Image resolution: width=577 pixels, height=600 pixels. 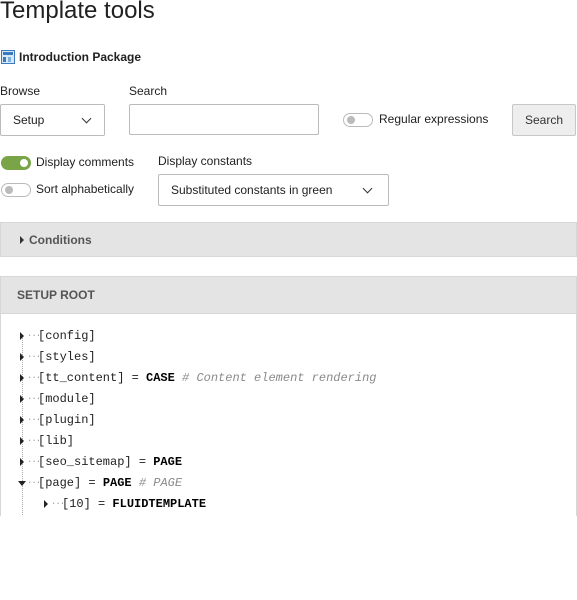 I want to click on search-input, so click(x=224, y=119).